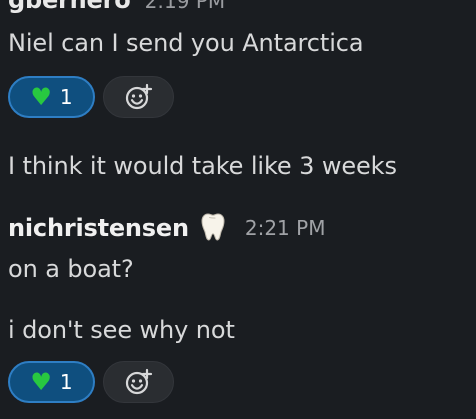 Image resolution: width=476 pixels, height=419 pixels. Describe the element at coordinates (285, 228) in the screenshot. I see `message-timestamp: 2:21 PM` at that location.